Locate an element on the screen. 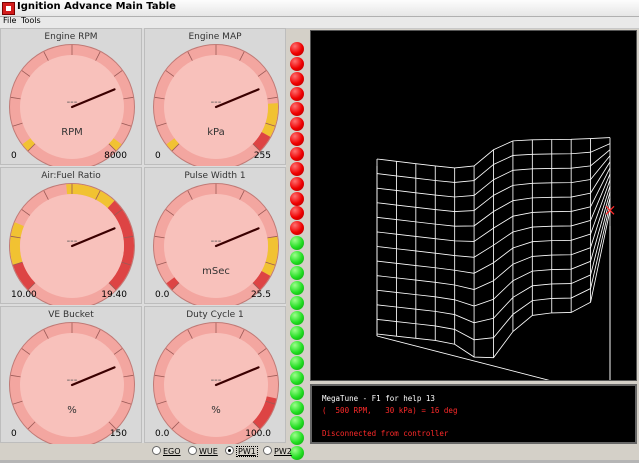 The width and height of the screenshot is (639, 463). gauge-max-label: 8000 is located at coordinates (115, 156).